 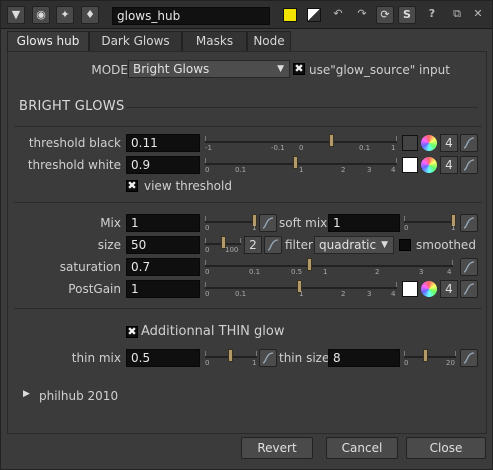 I want to click on size-input: 50, so click(x=163, y=245).